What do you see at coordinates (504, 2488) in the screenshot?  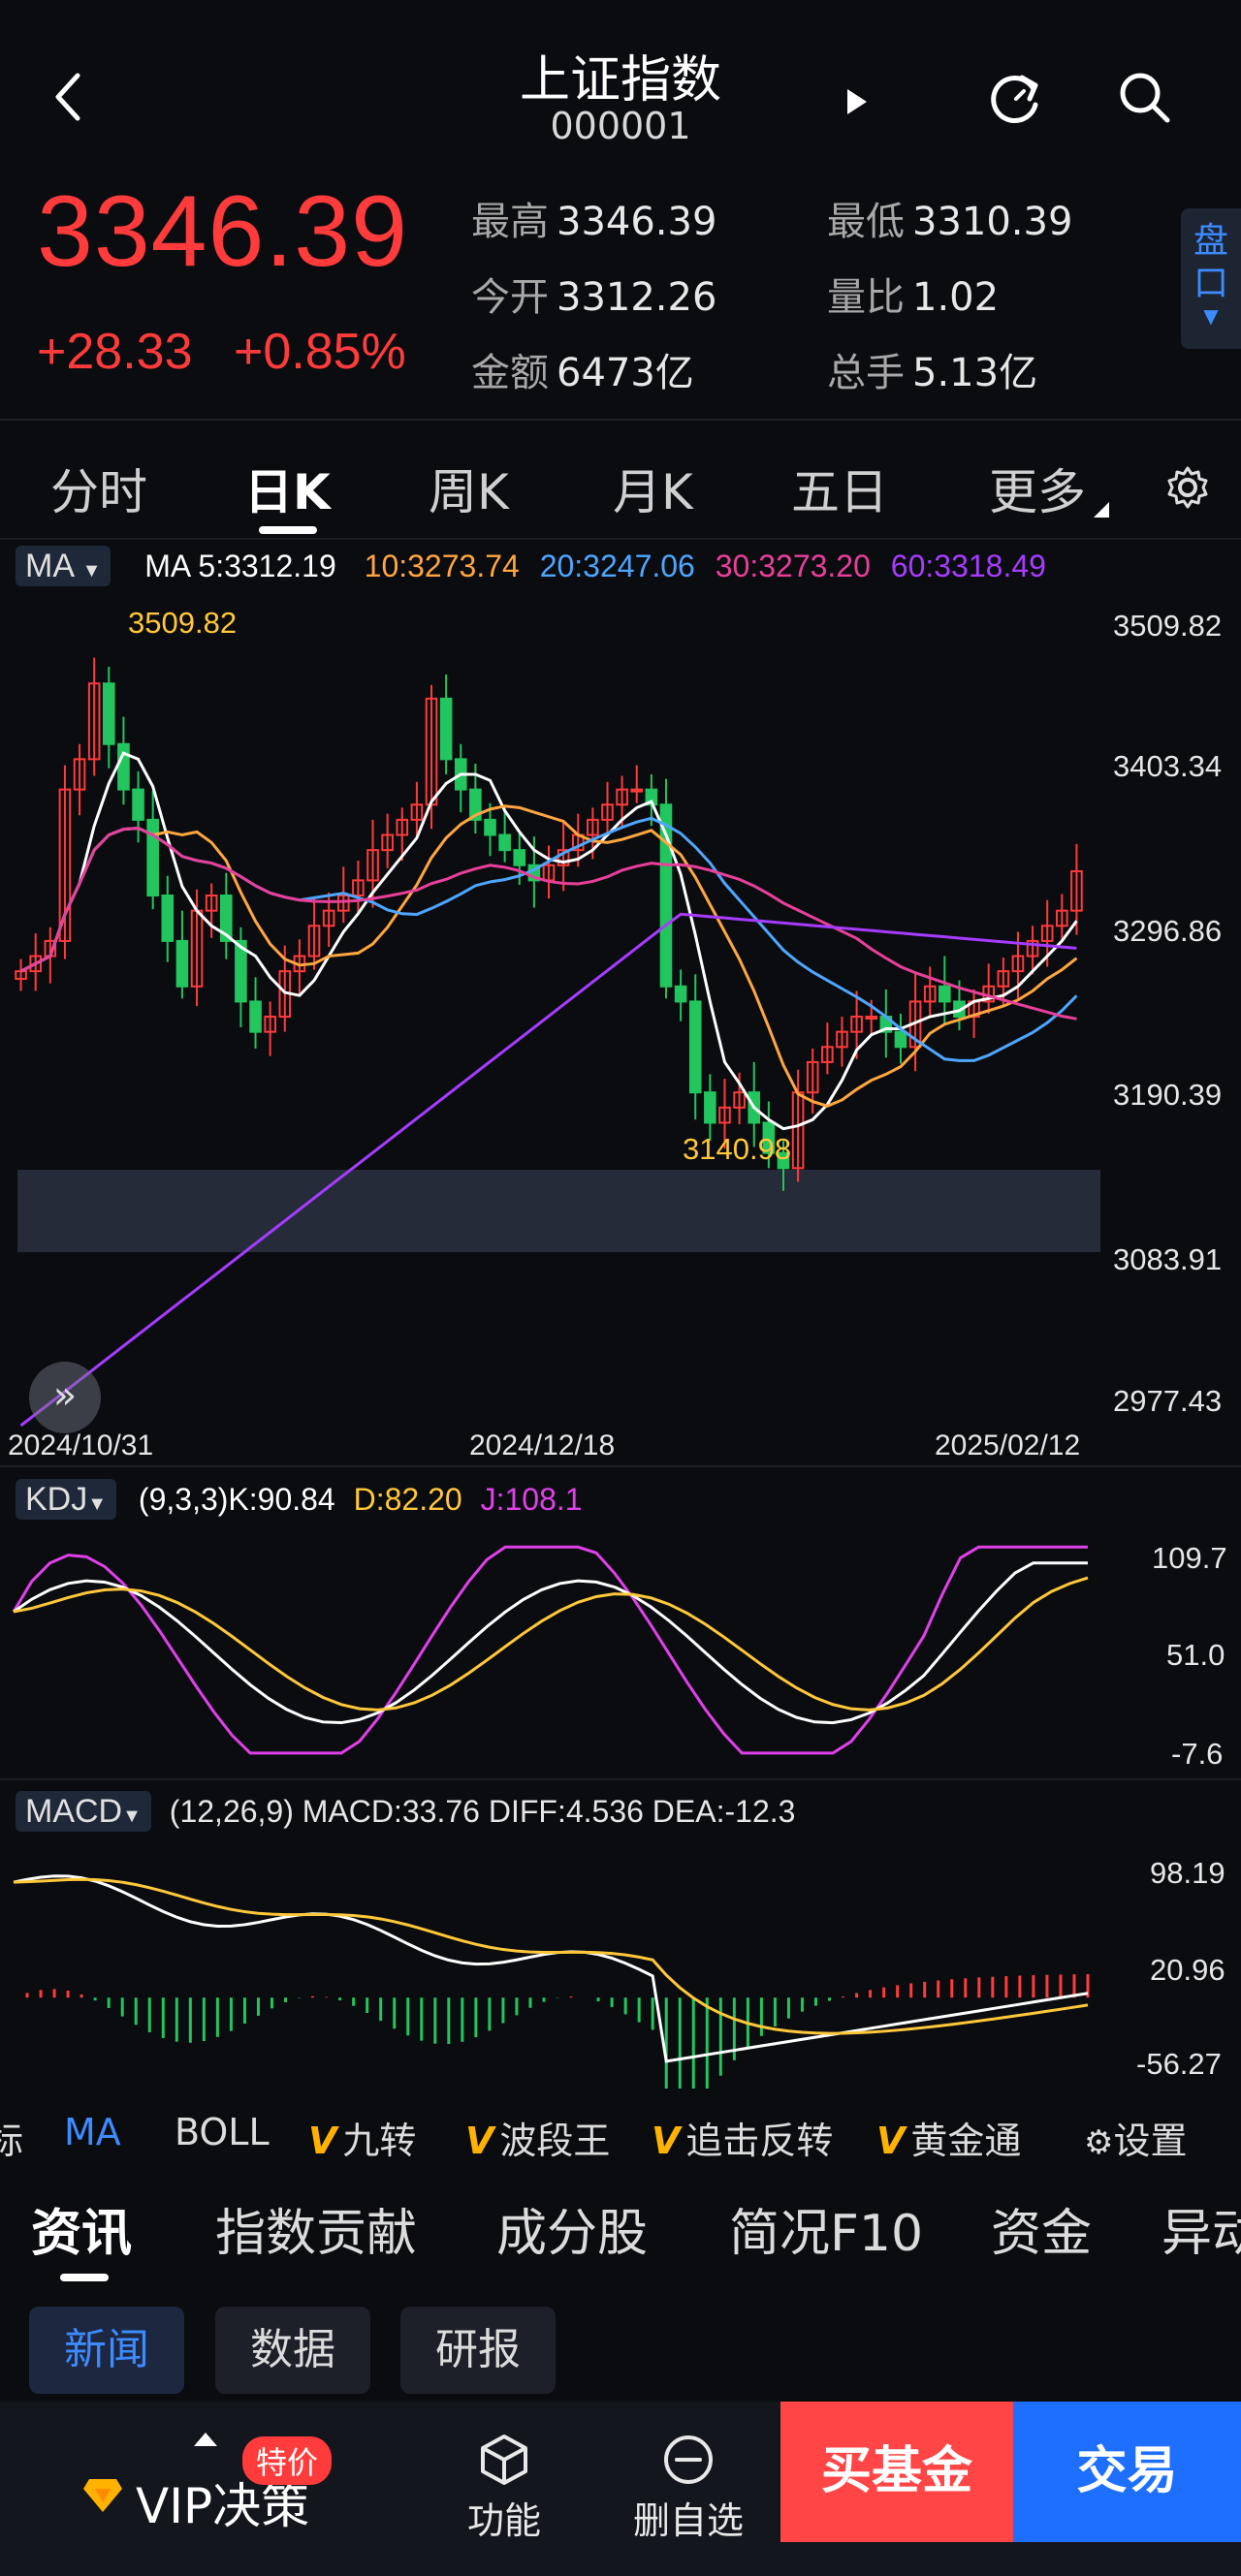 I see `function-button: 功能` at bounding box center [504, 2488].